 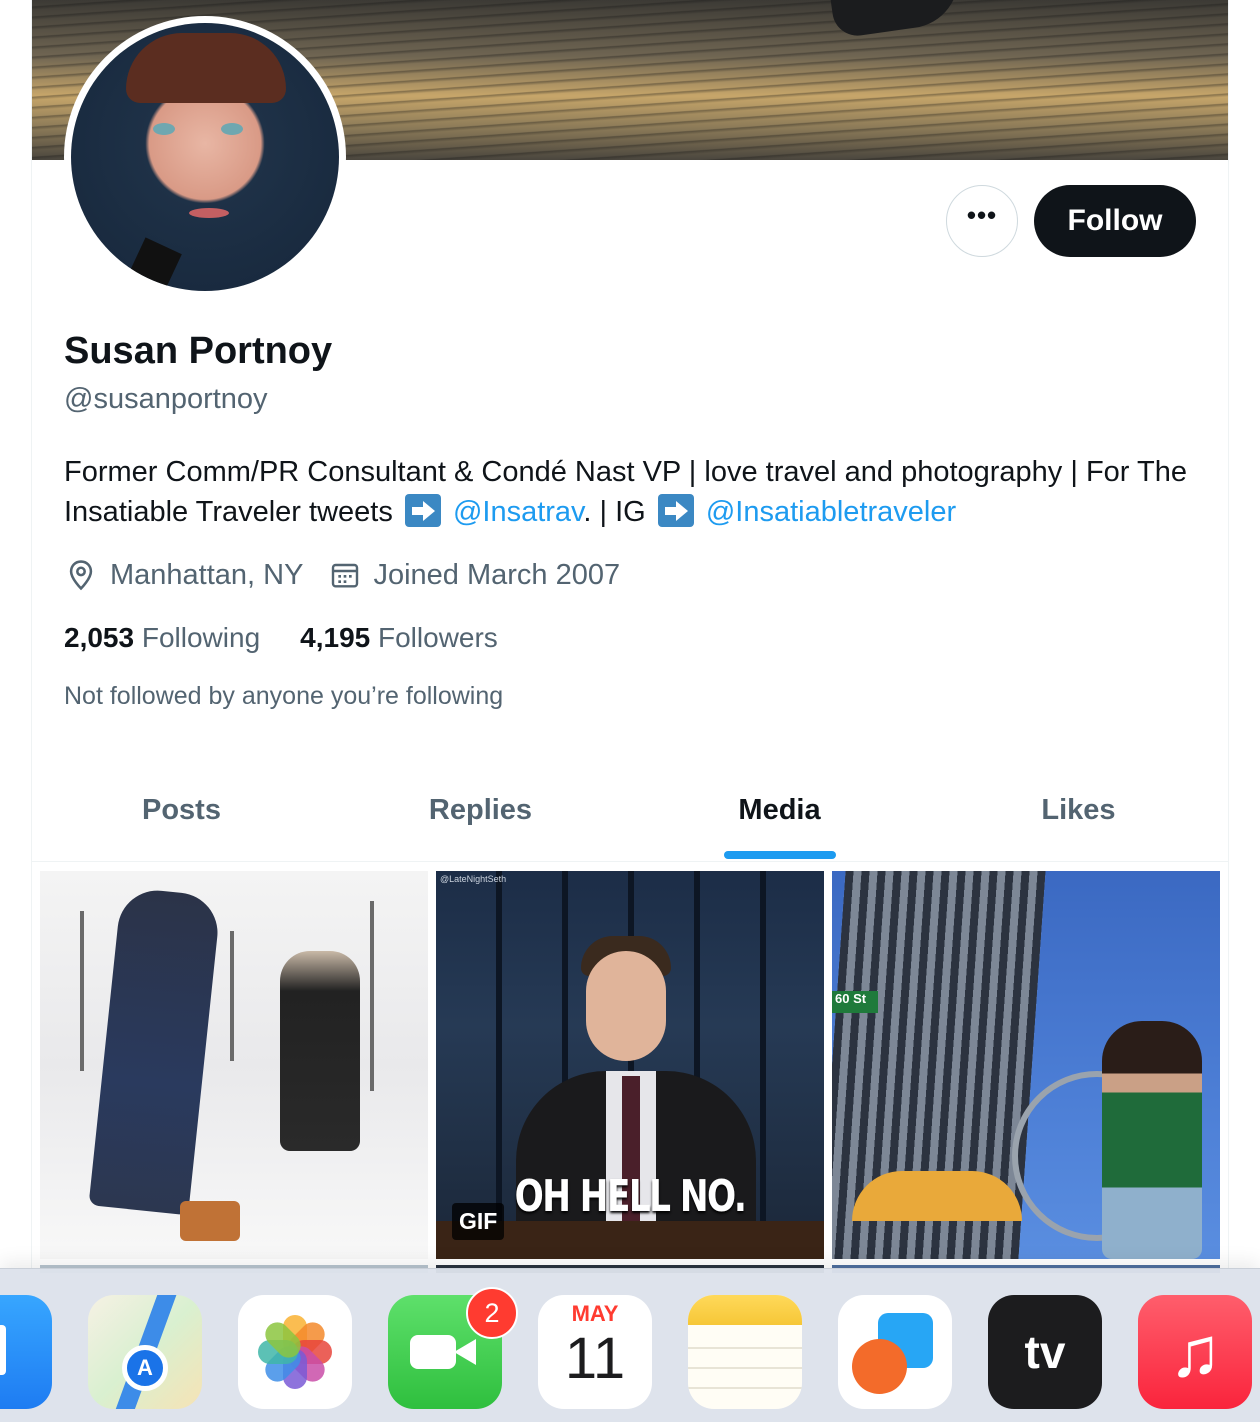 I want to click on calendar-icon, so click(x=345, y=575).